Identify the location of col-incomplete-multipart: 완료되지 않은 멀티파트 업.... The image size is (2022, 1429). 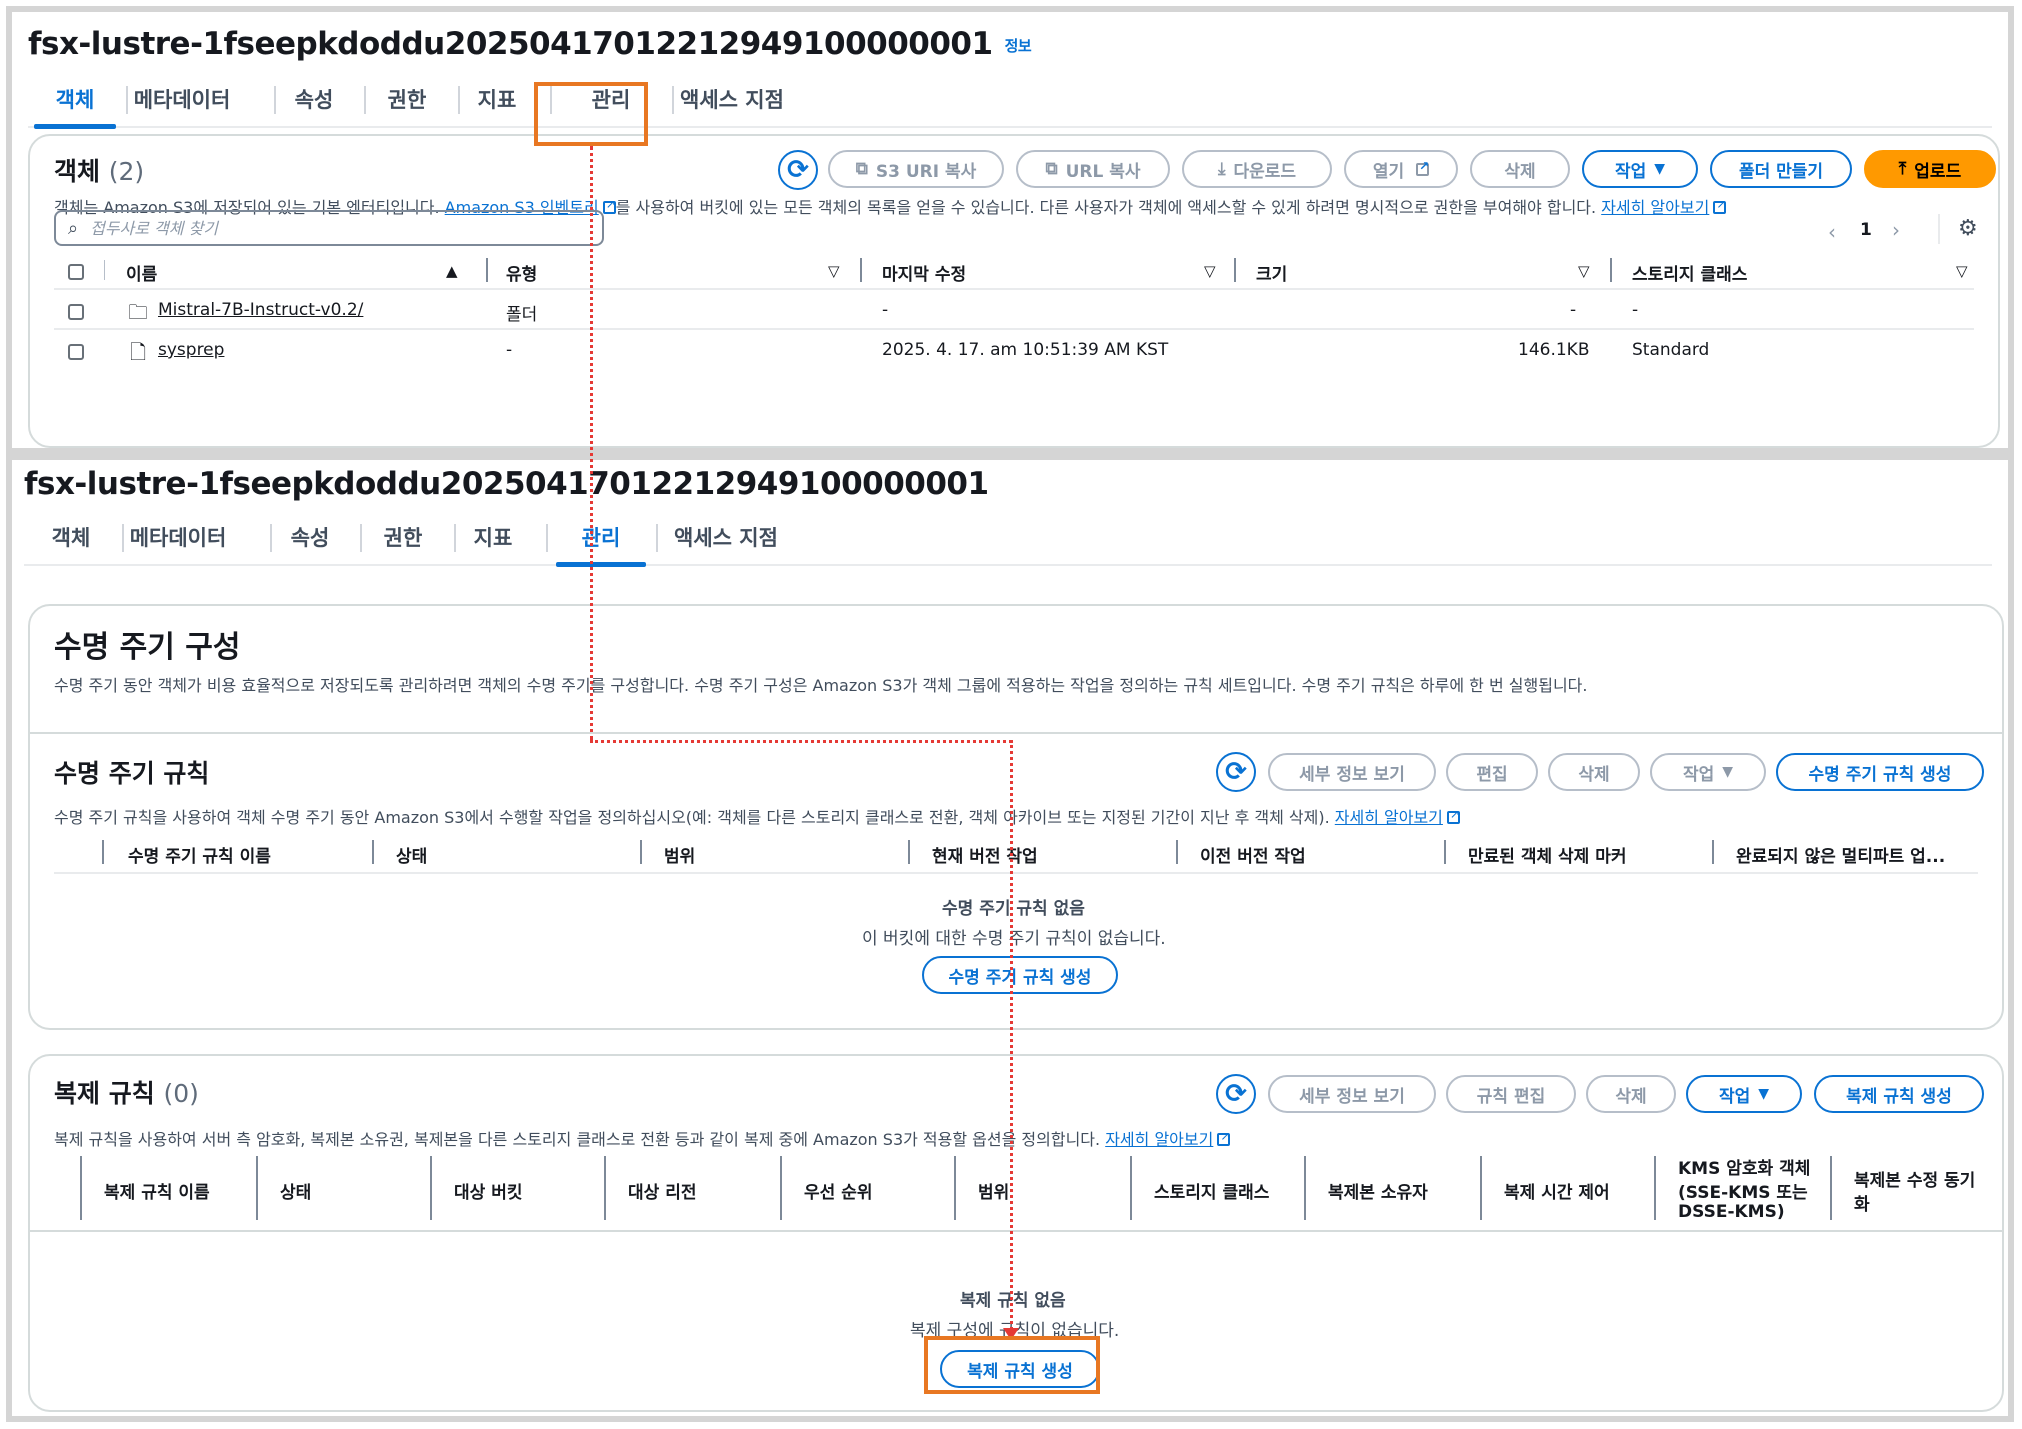
(1840, 854).